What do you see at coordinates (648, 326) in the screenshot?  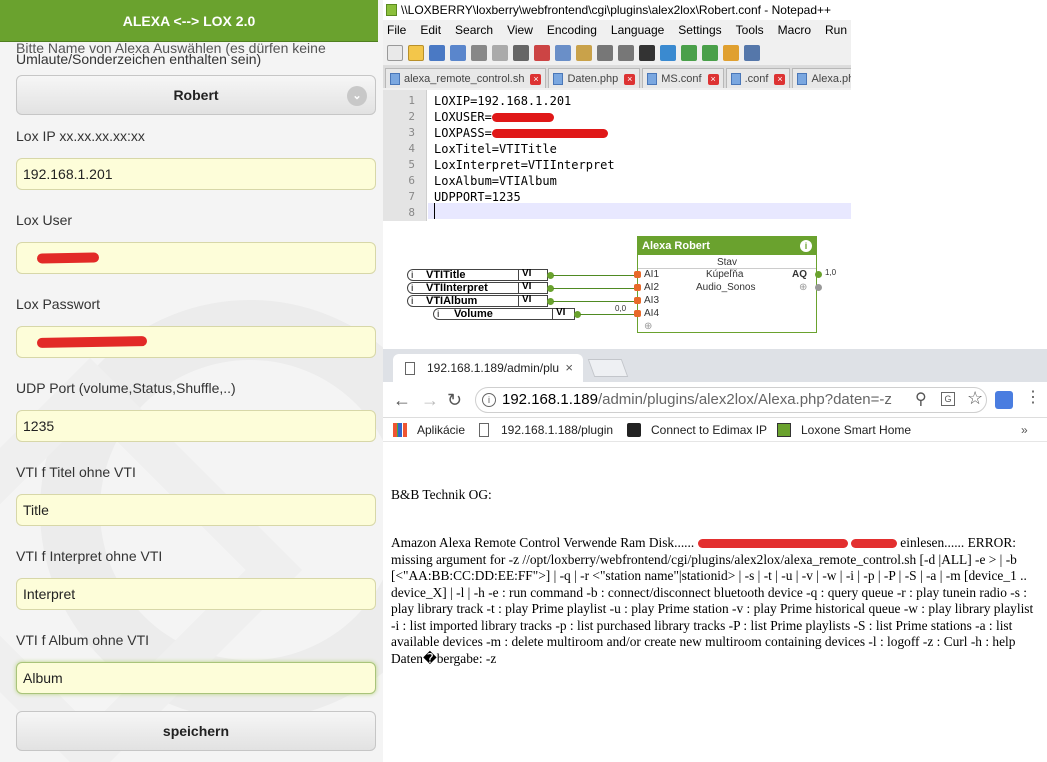 I see `add-input-icon: ⊕` at bounding box center [648, 326].